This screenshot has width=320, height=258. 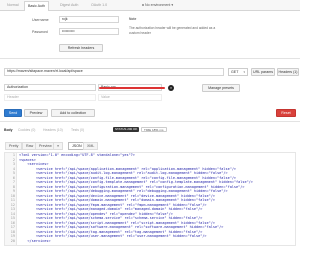 What do you see at coordinates (133, 19) in the screenshot?
I see `note-title: Note` at bounding box center [133, 19].